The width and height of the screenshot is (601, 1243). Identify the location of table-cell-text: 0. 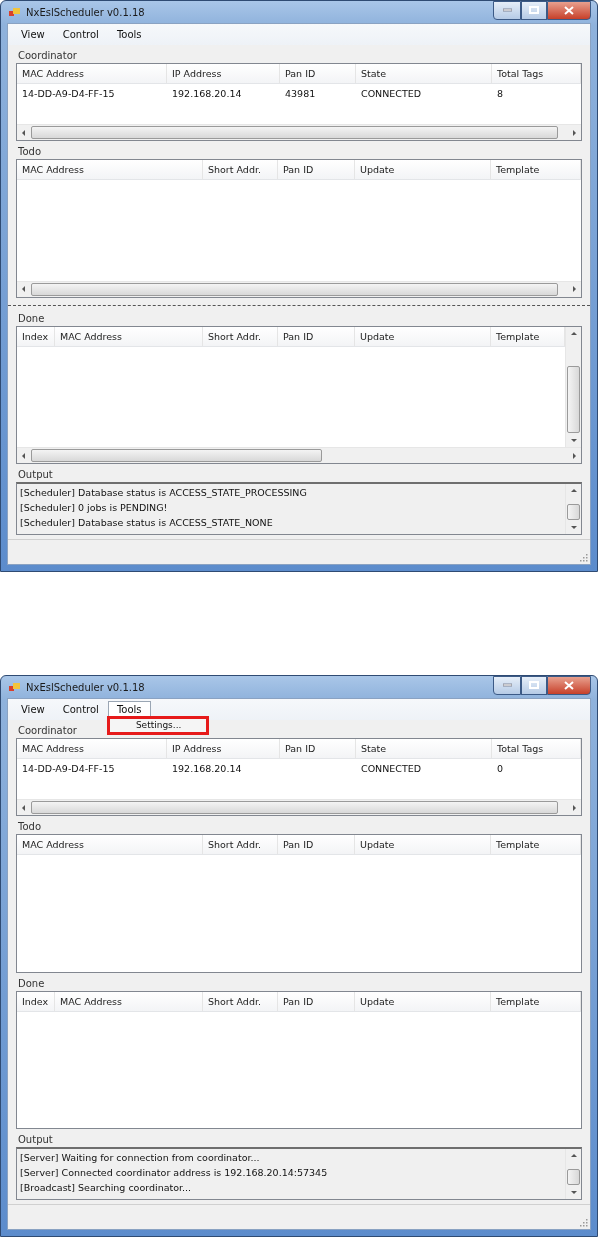
(500, 769).